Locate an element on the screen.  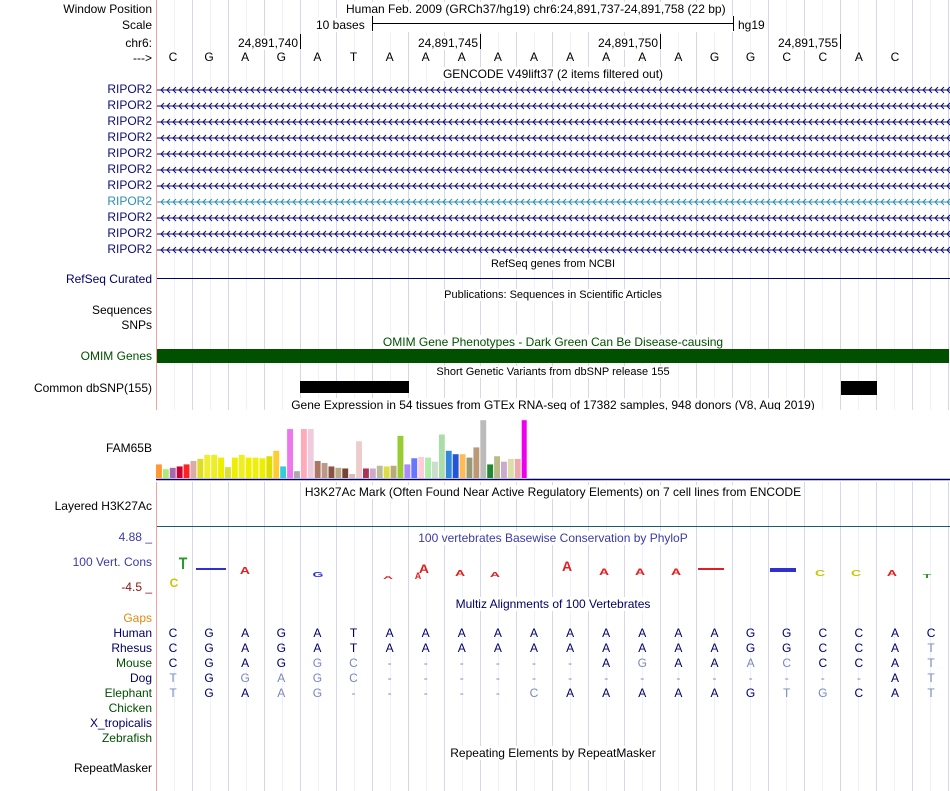
multiz-species-label: X_tropicalis is located at coordinates (121, 723).